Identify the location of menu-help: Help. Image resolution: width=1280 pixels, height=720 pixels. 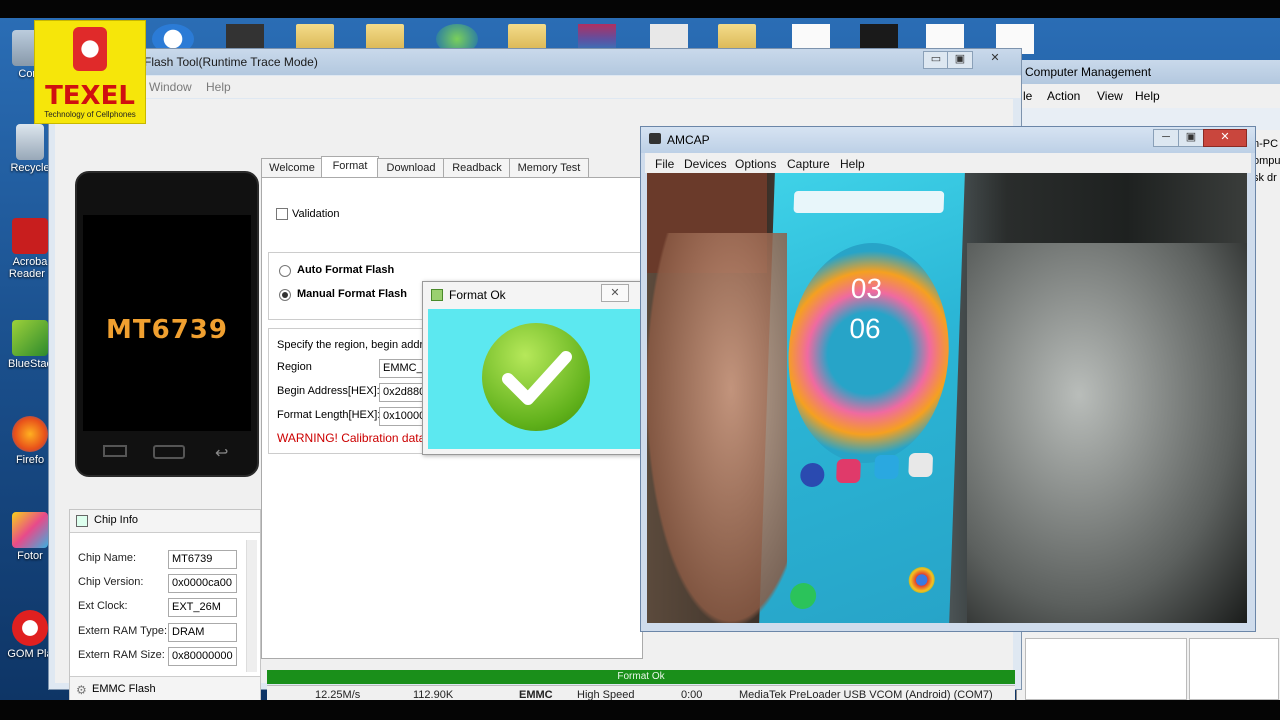
(218, 87).